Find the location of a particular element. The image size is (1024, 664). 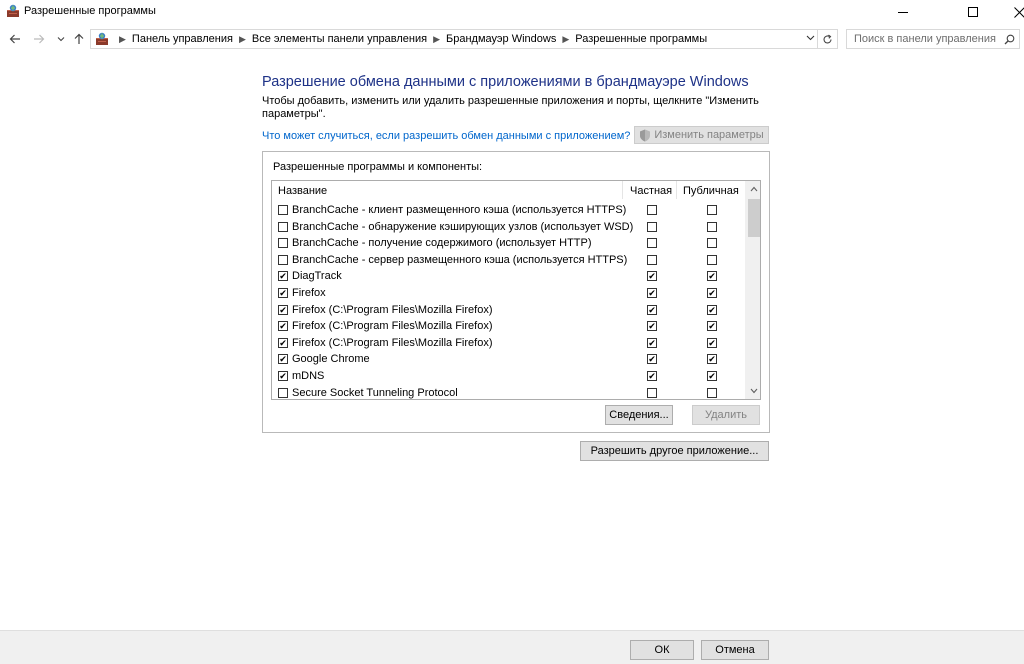

up-button is located at coordinates (79, 39).